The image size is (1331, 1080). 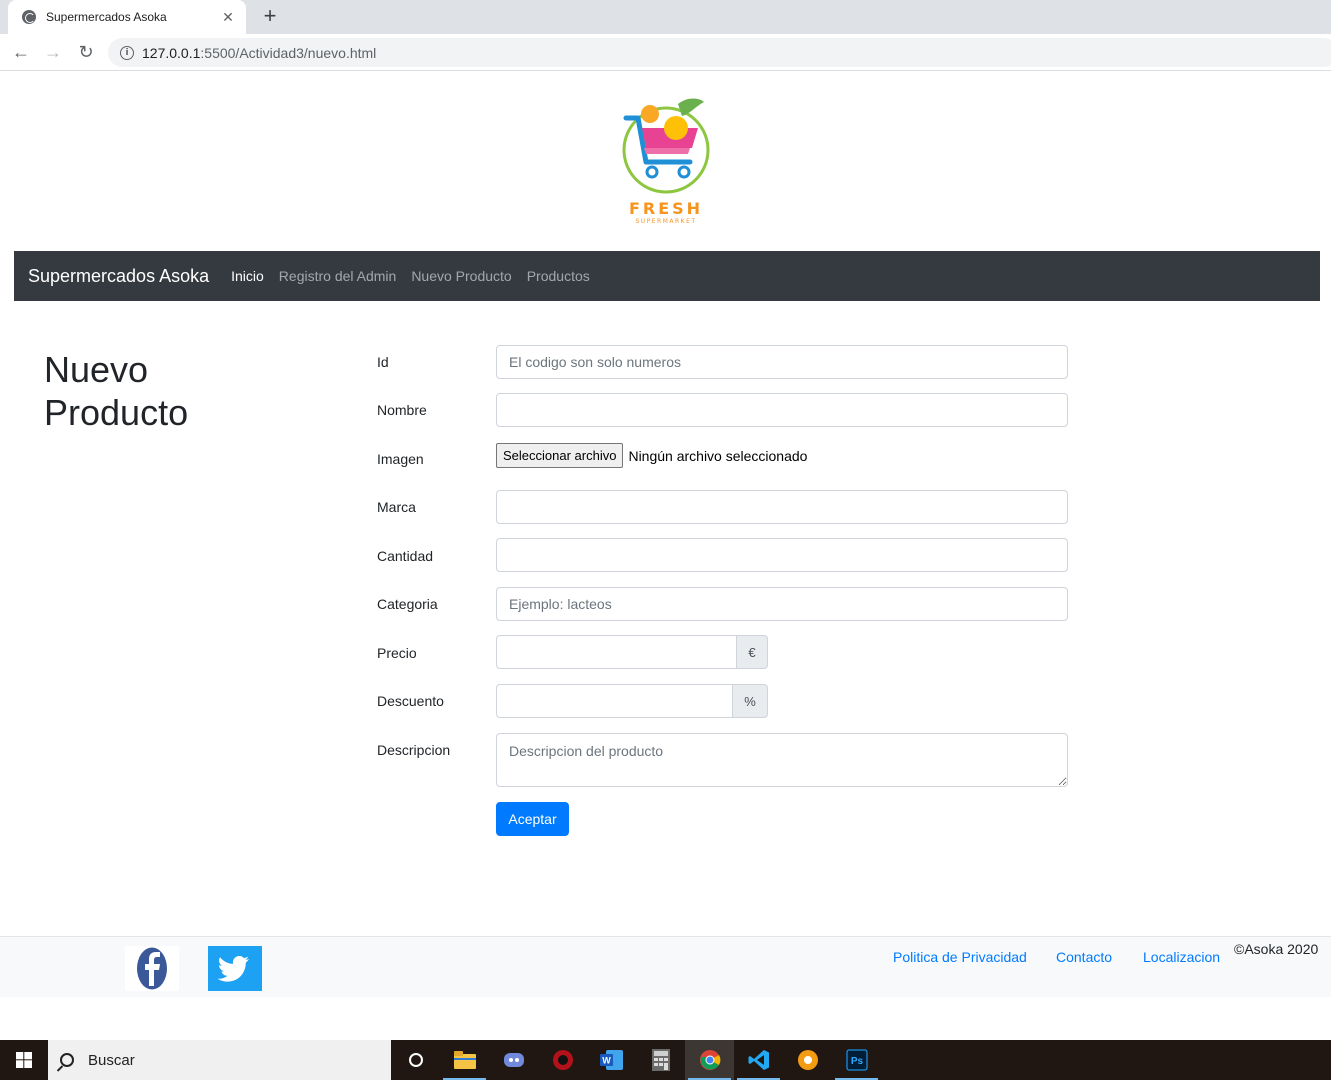 I want to click on imagen-label: Imagen, so click(x=400, y=459).